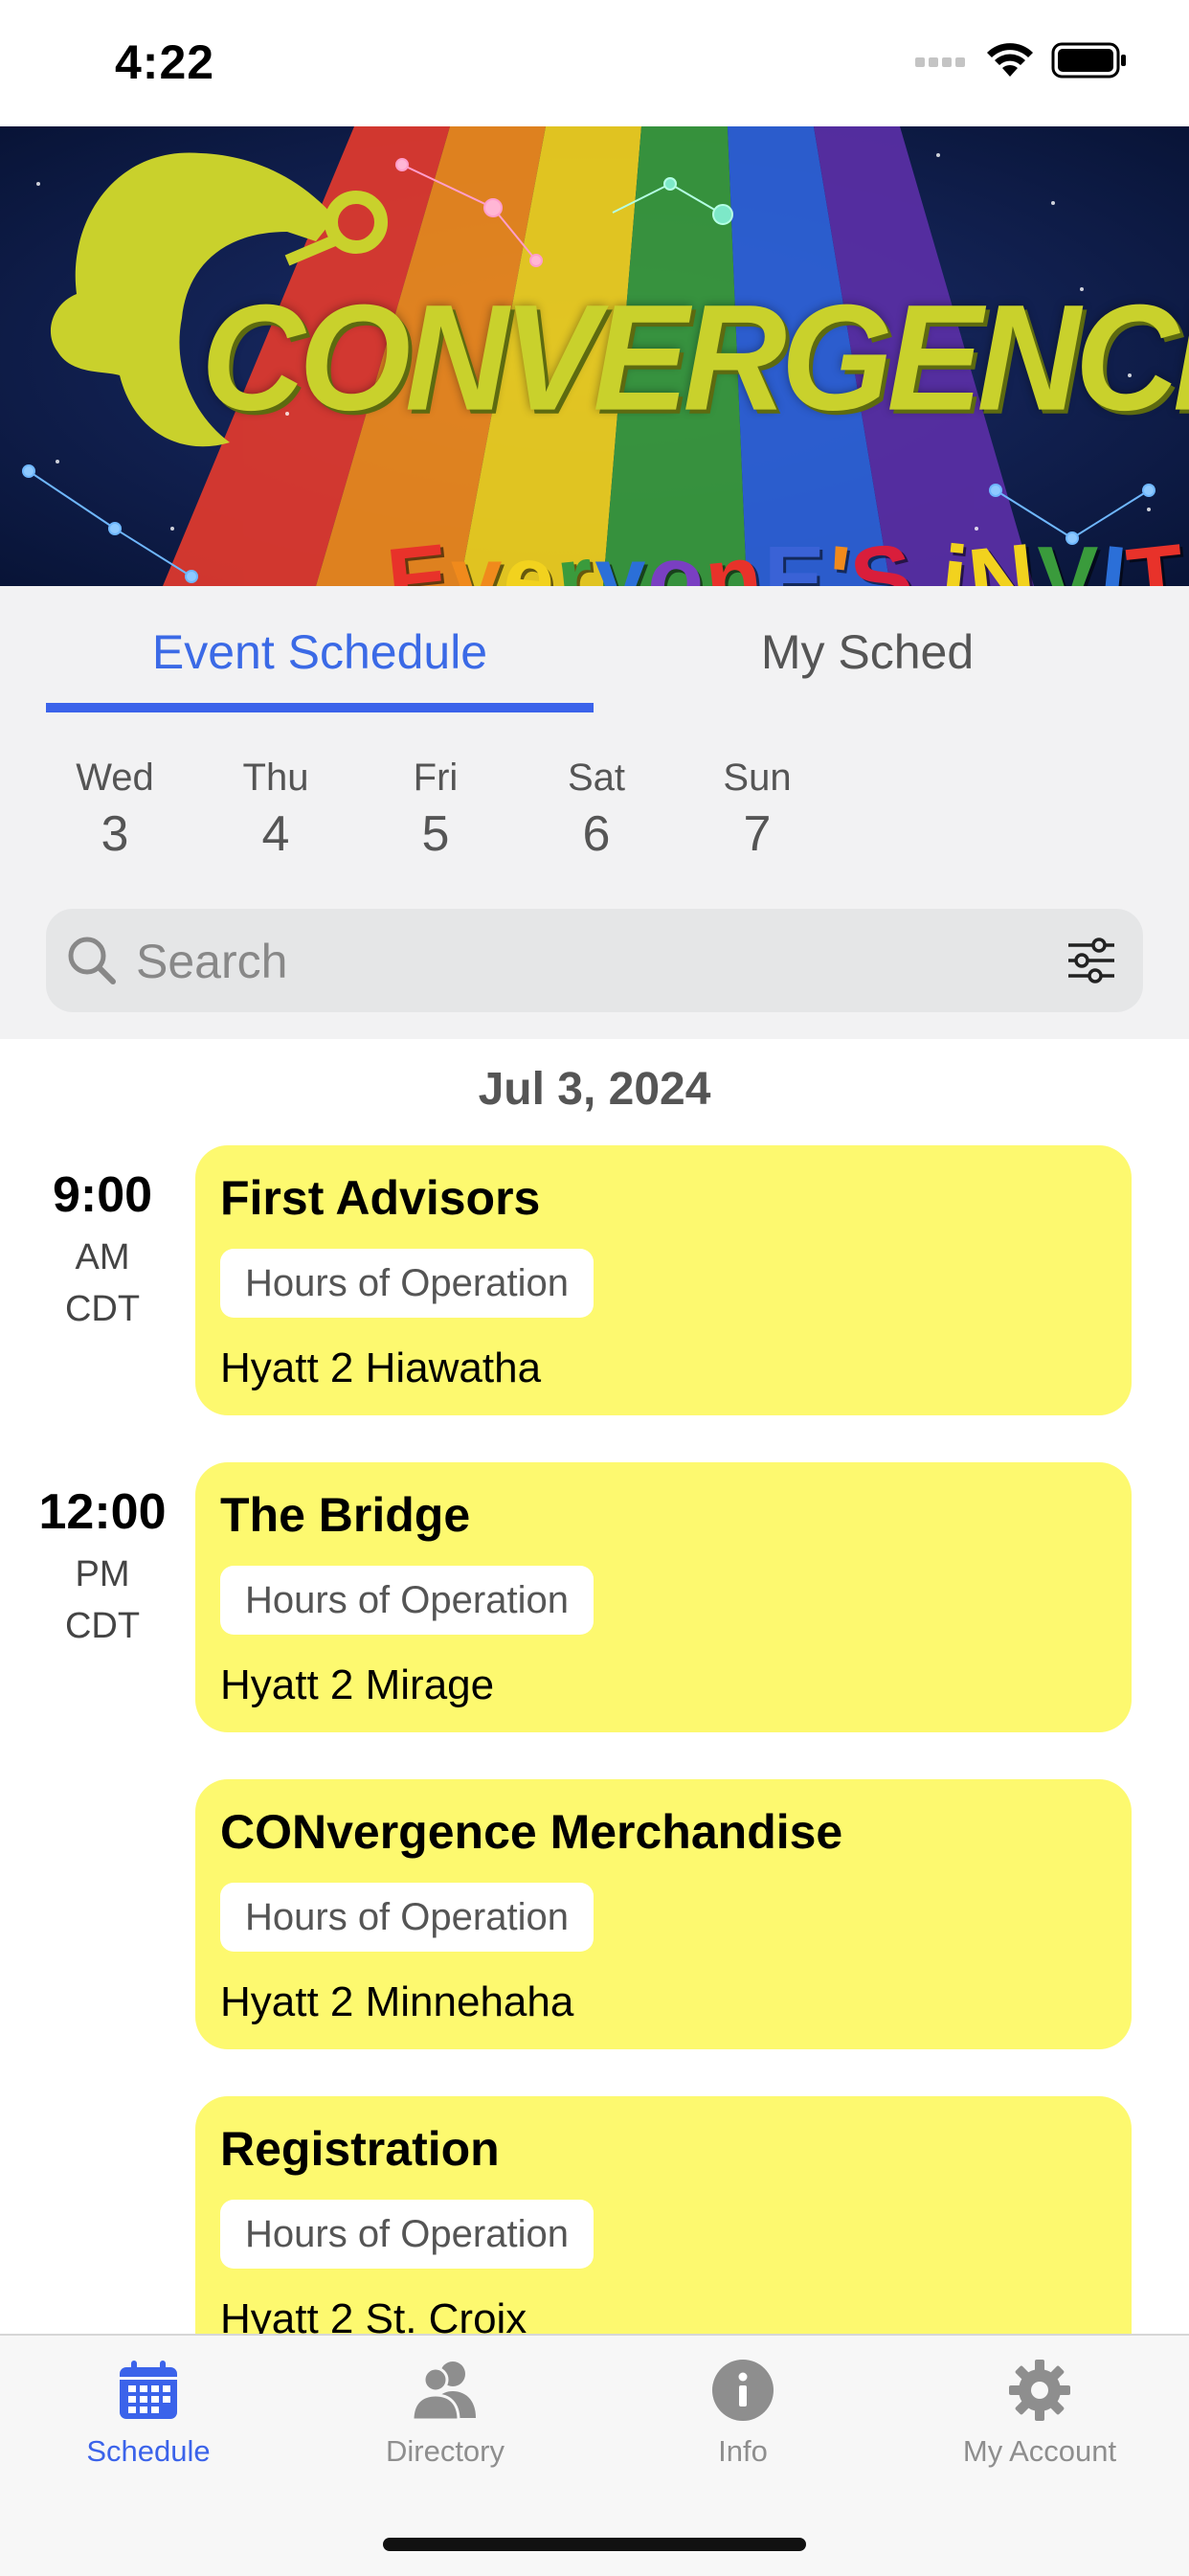  I want to click on event-location: Hyatt 2 Mirage, so click(357, 1684).